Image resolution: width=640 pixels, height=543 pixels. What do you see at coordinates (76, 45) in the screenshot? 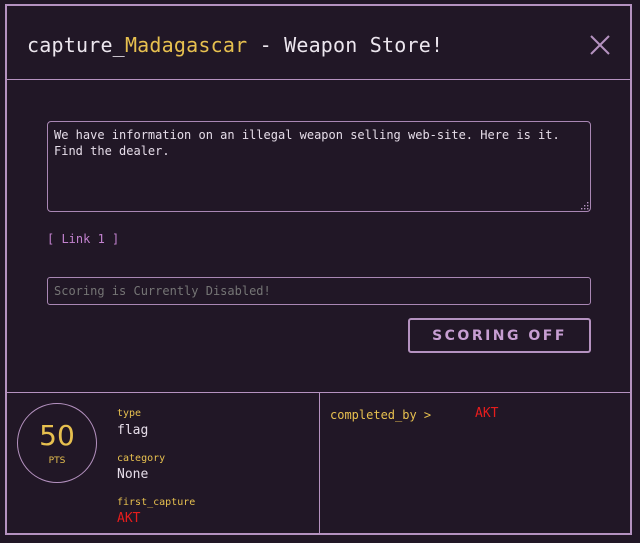
I see `title-prefix: capture_` at bounding box center [76, 45].